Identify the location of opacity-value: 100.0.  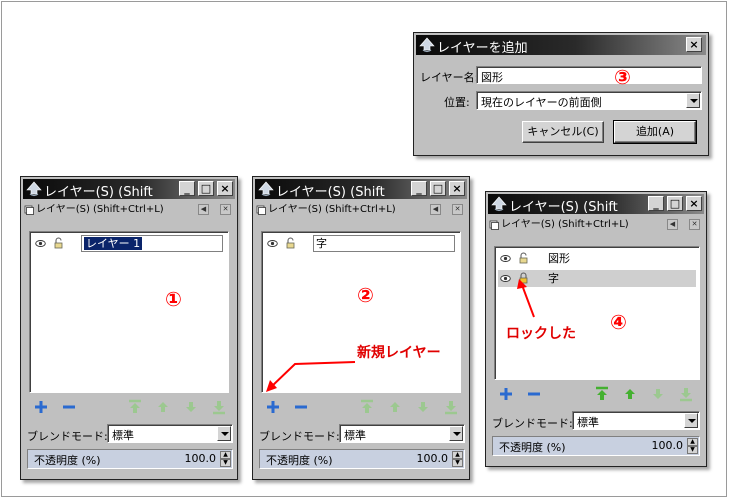
(432, 458).